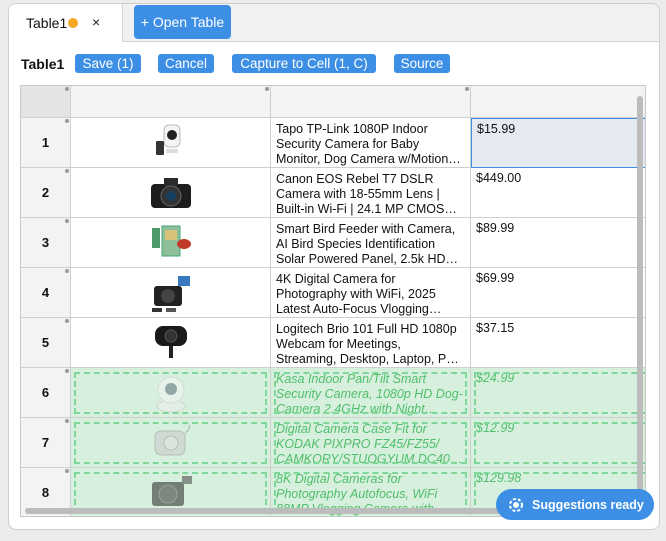  What do you see at coordinates (356, 244) in the screenshot?
I see `title-line: AI Bird Species Identification` at bounding box center [356, 244].